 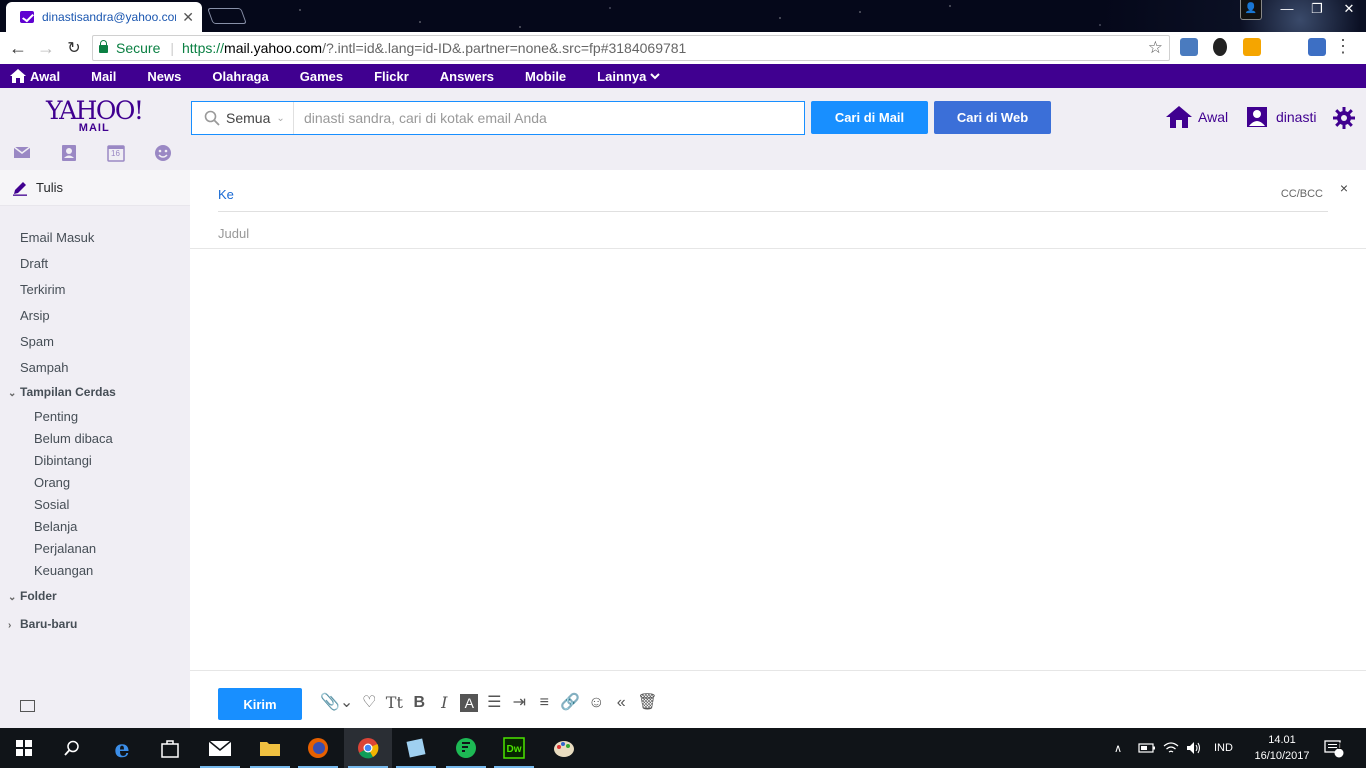 What do you see at coordinates (57, 368) in the screenshot?
I see `folder-trash: Sampah` at bounding box center [57, 368].